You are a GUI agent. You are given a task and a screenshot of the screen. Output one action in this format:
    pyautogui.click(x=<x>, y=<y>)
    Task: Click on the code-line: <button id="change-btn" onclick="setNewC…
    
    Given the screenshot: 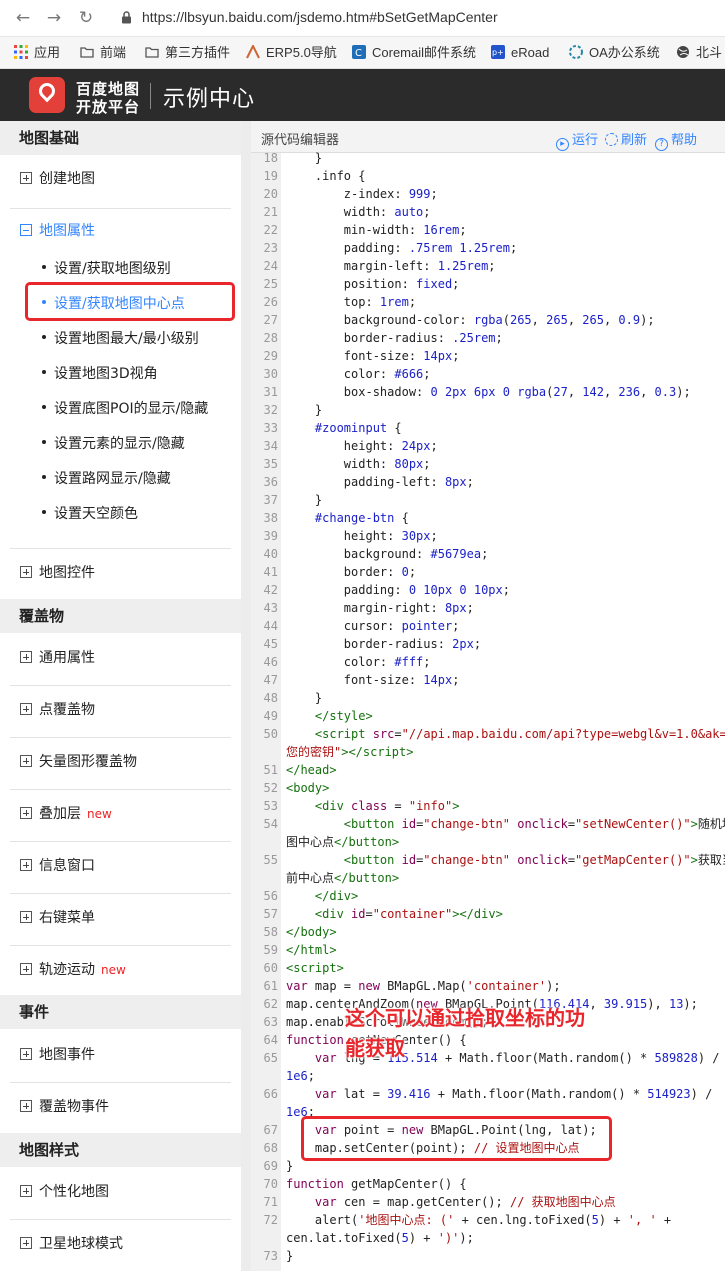 What is the action you would take?
    pyautogui.click(x=505, y=824)
    